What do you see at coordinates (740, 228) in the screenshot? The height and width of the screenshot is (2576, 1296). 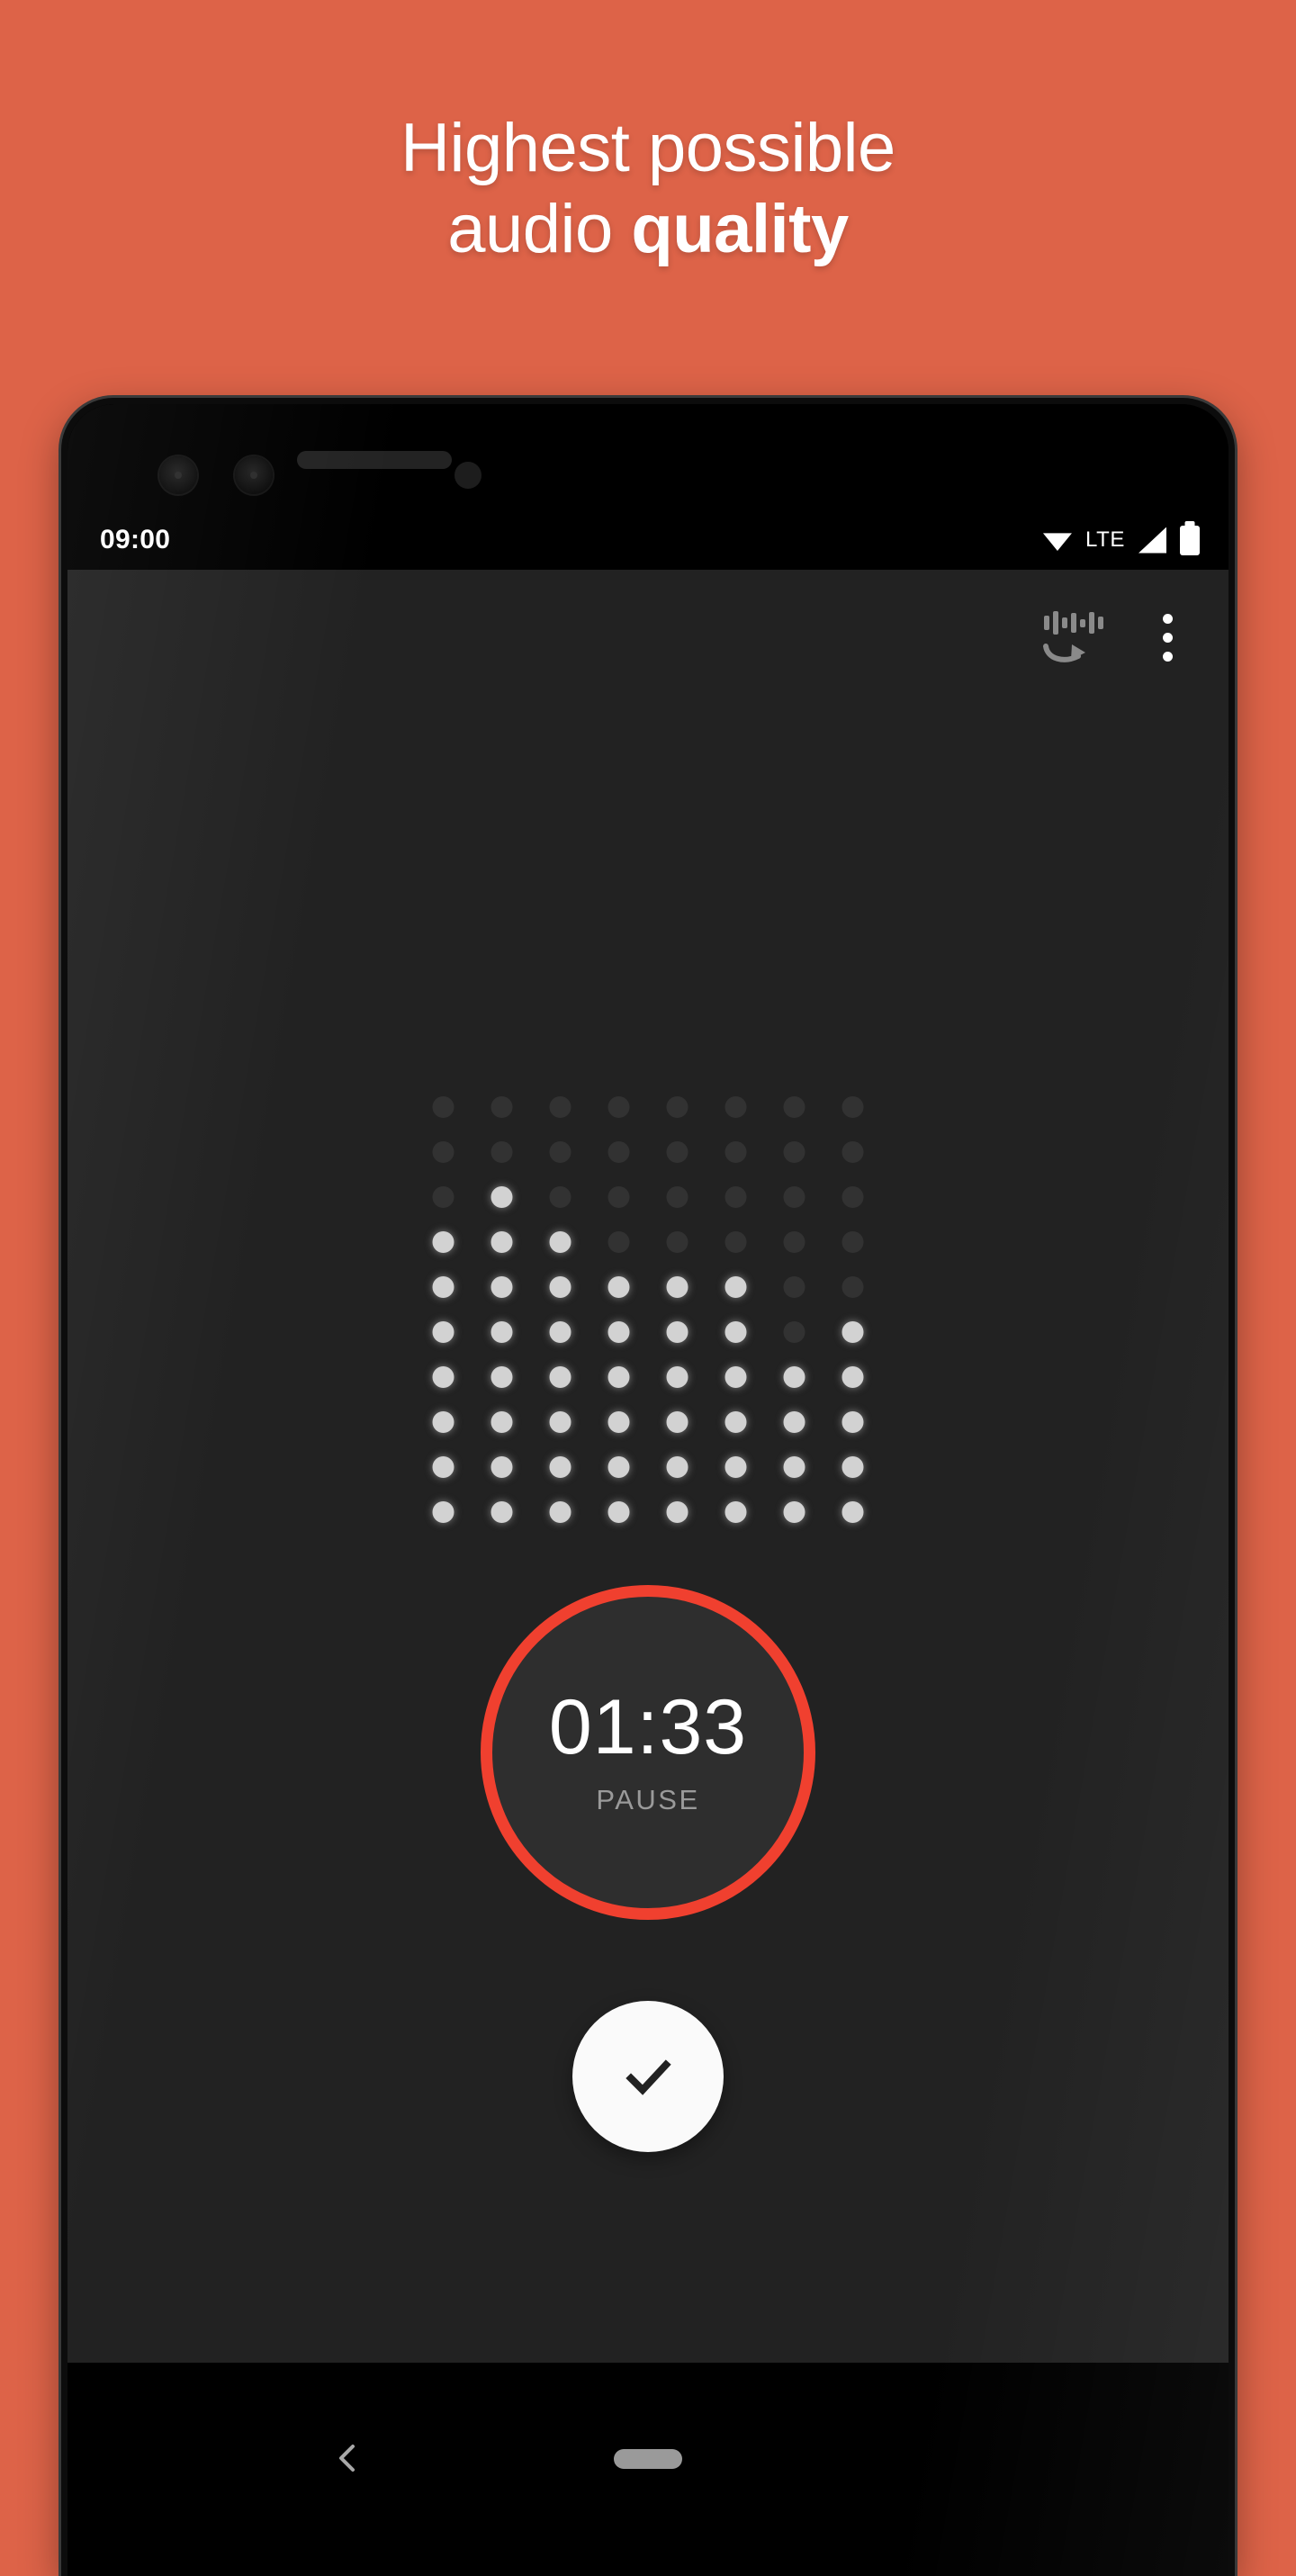 I see `headline-line-2-bold: quality` at bounding box center [740, 228].